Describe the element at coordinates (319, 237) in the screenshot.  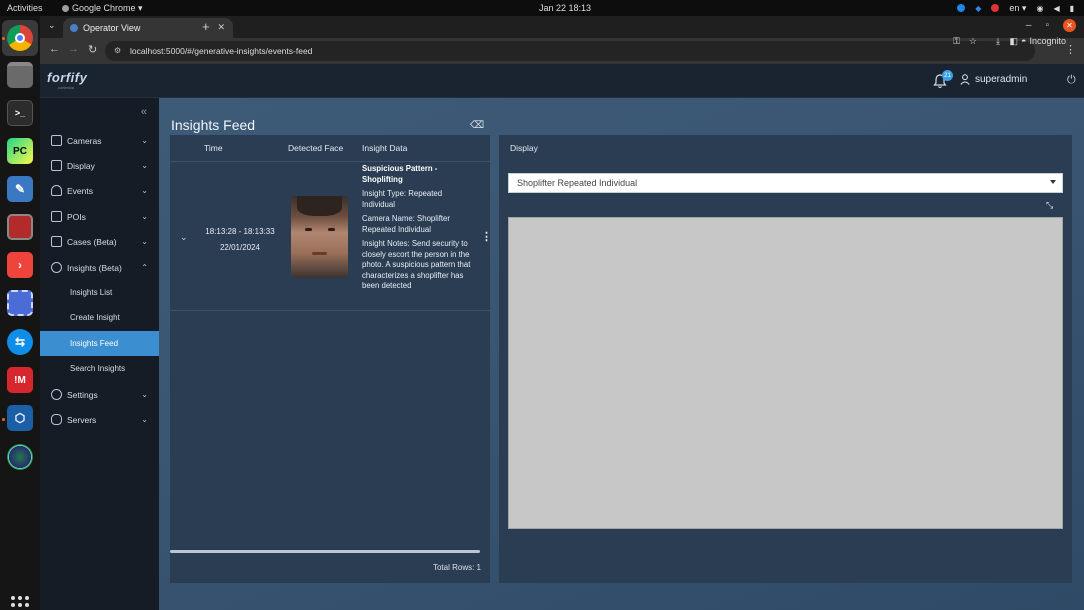
I see `detected-face-thumbnail` at that location.